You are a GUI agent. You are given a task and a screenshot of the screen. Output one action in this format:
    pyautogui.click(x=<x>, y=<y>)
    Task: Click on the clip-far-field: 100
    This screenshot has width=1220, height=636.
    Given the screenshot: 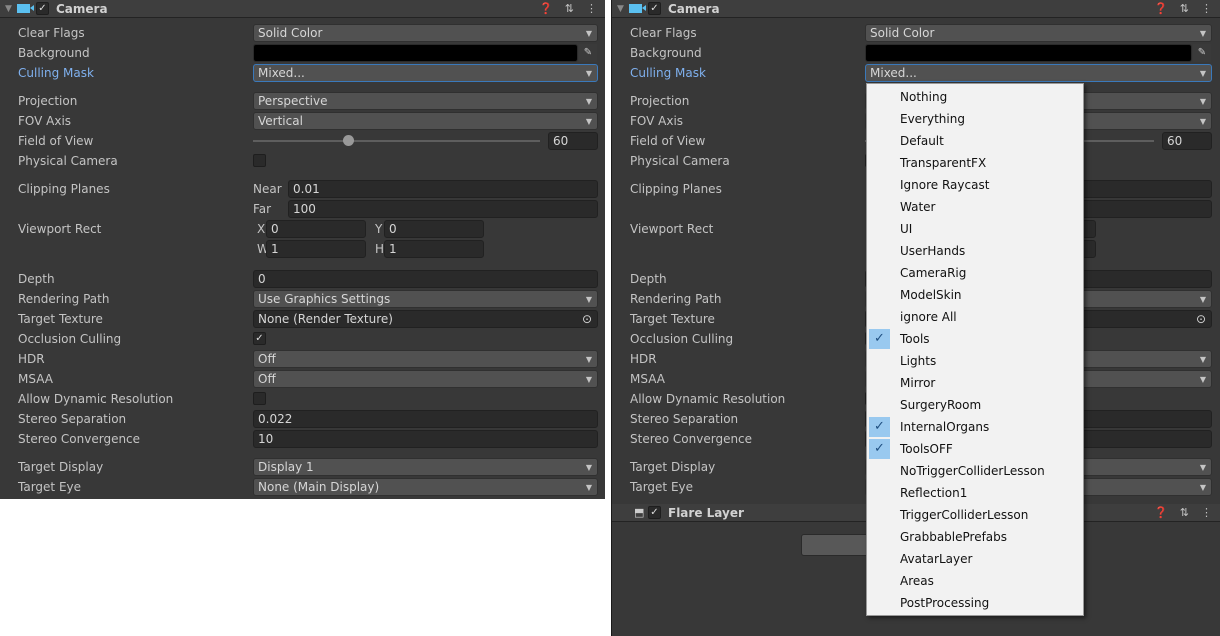 What is the action you would take?
    pyautogui.click(x=443, y=209)
    